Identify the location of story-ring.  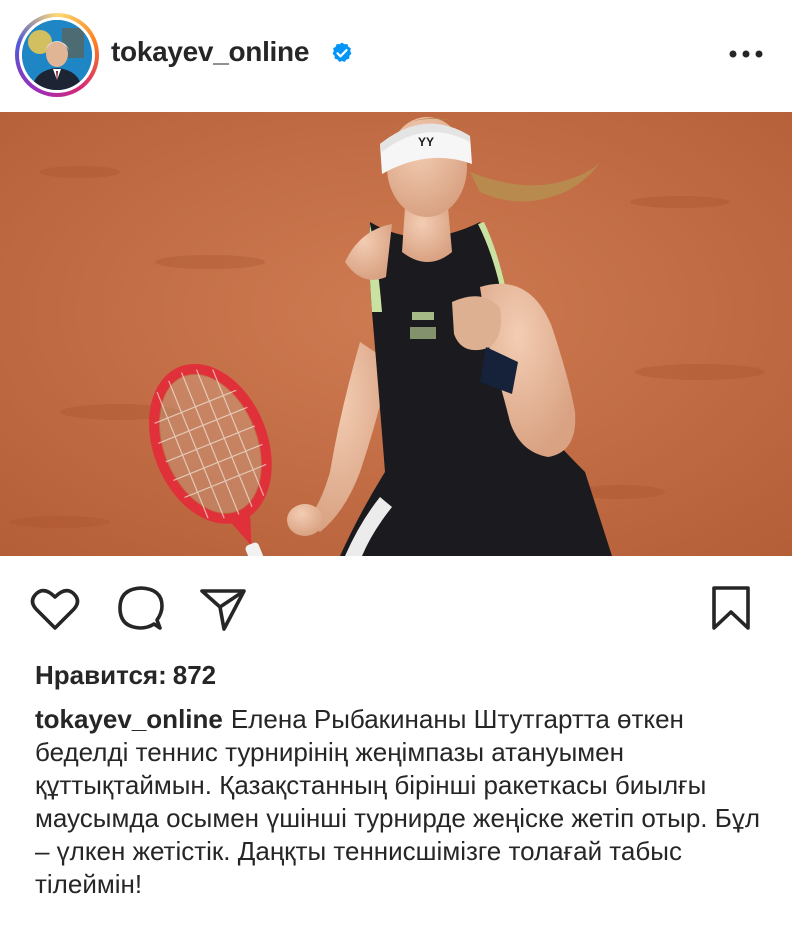
(57, 55).